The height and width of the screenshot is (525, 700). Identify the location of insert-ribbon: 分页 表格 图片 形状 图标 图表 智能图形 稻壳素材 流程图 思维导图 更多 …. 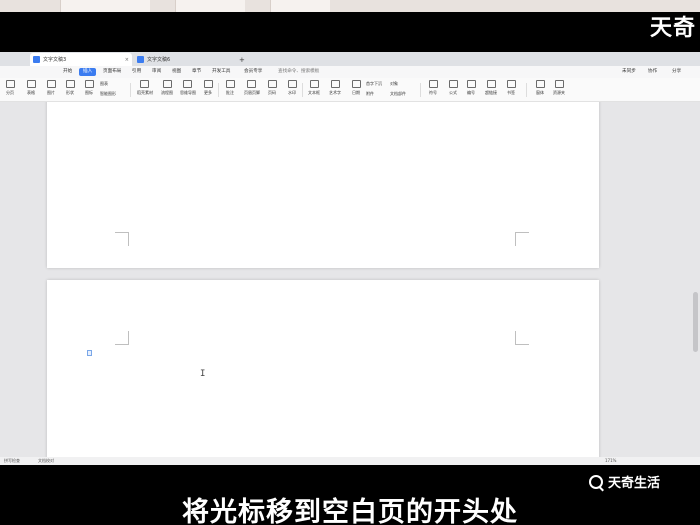
(350, 90).